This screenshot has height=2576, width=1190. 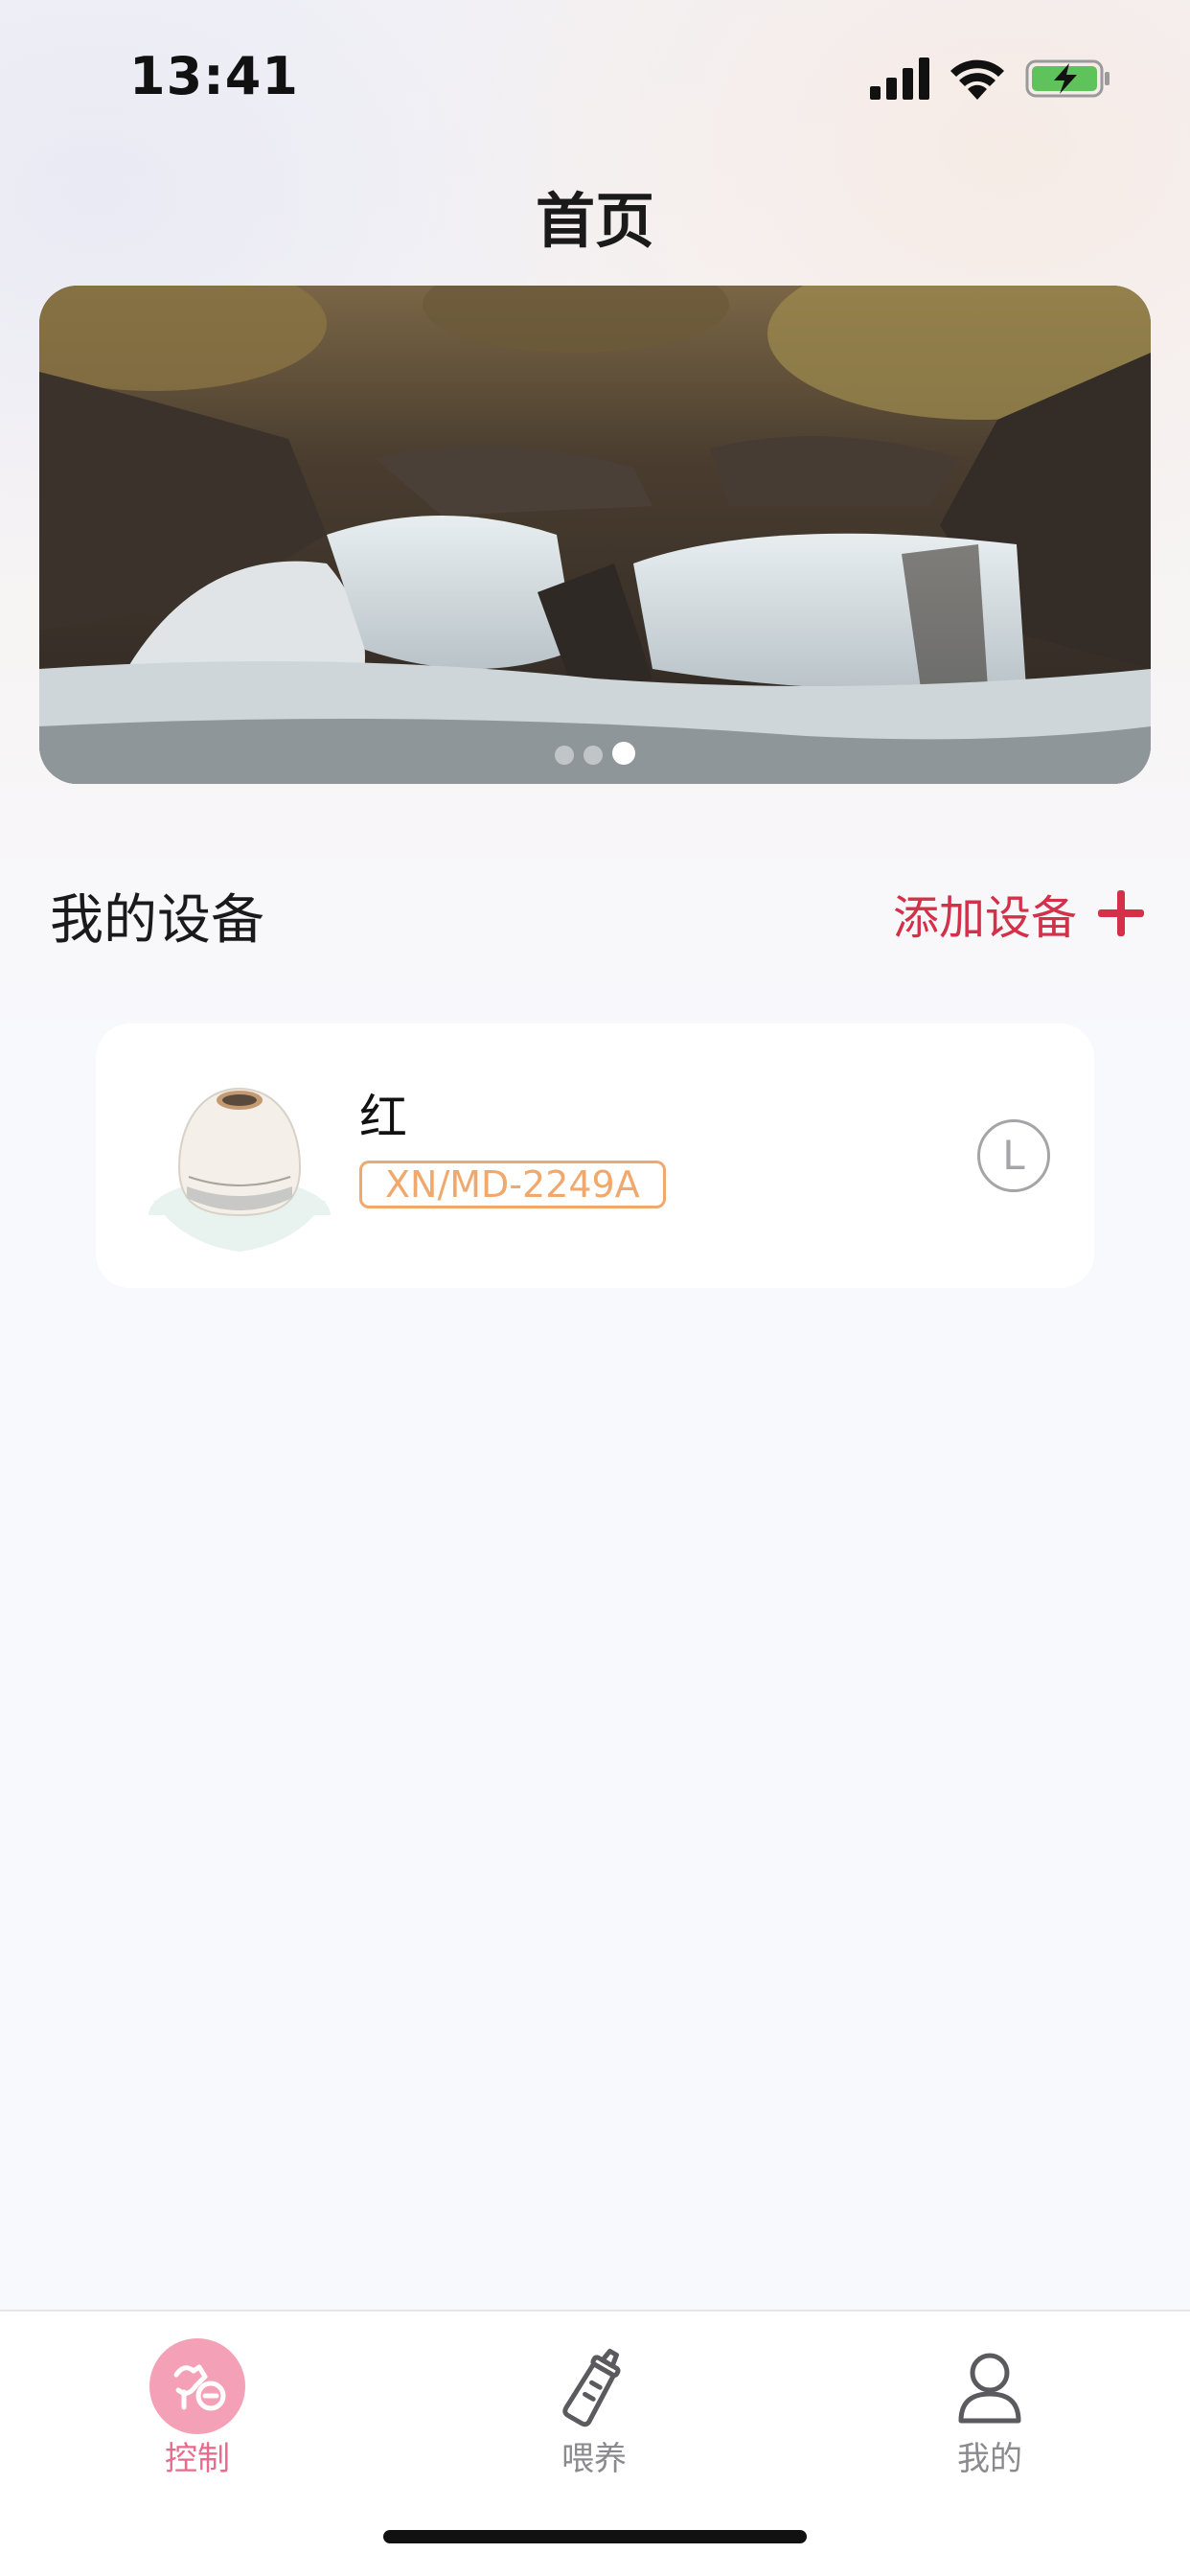 I want to click on tab-control: 控制, so click(x=198, y=2401).